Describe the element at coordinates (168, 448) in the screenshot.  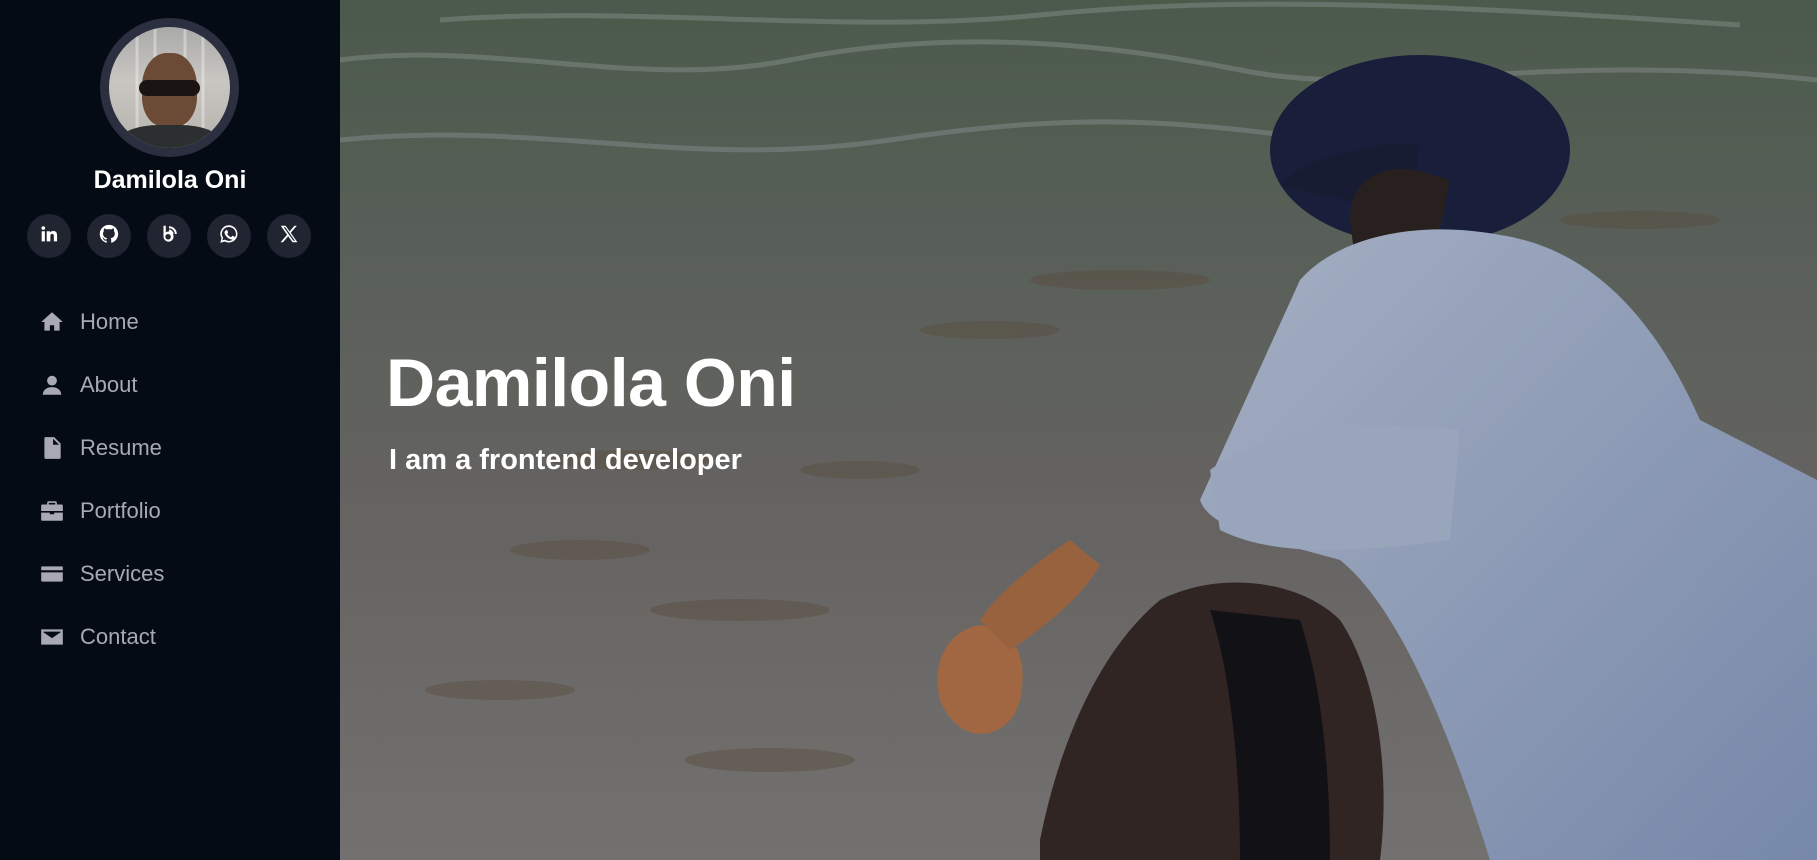
I see `nav-item-resume: Resume` at that location.